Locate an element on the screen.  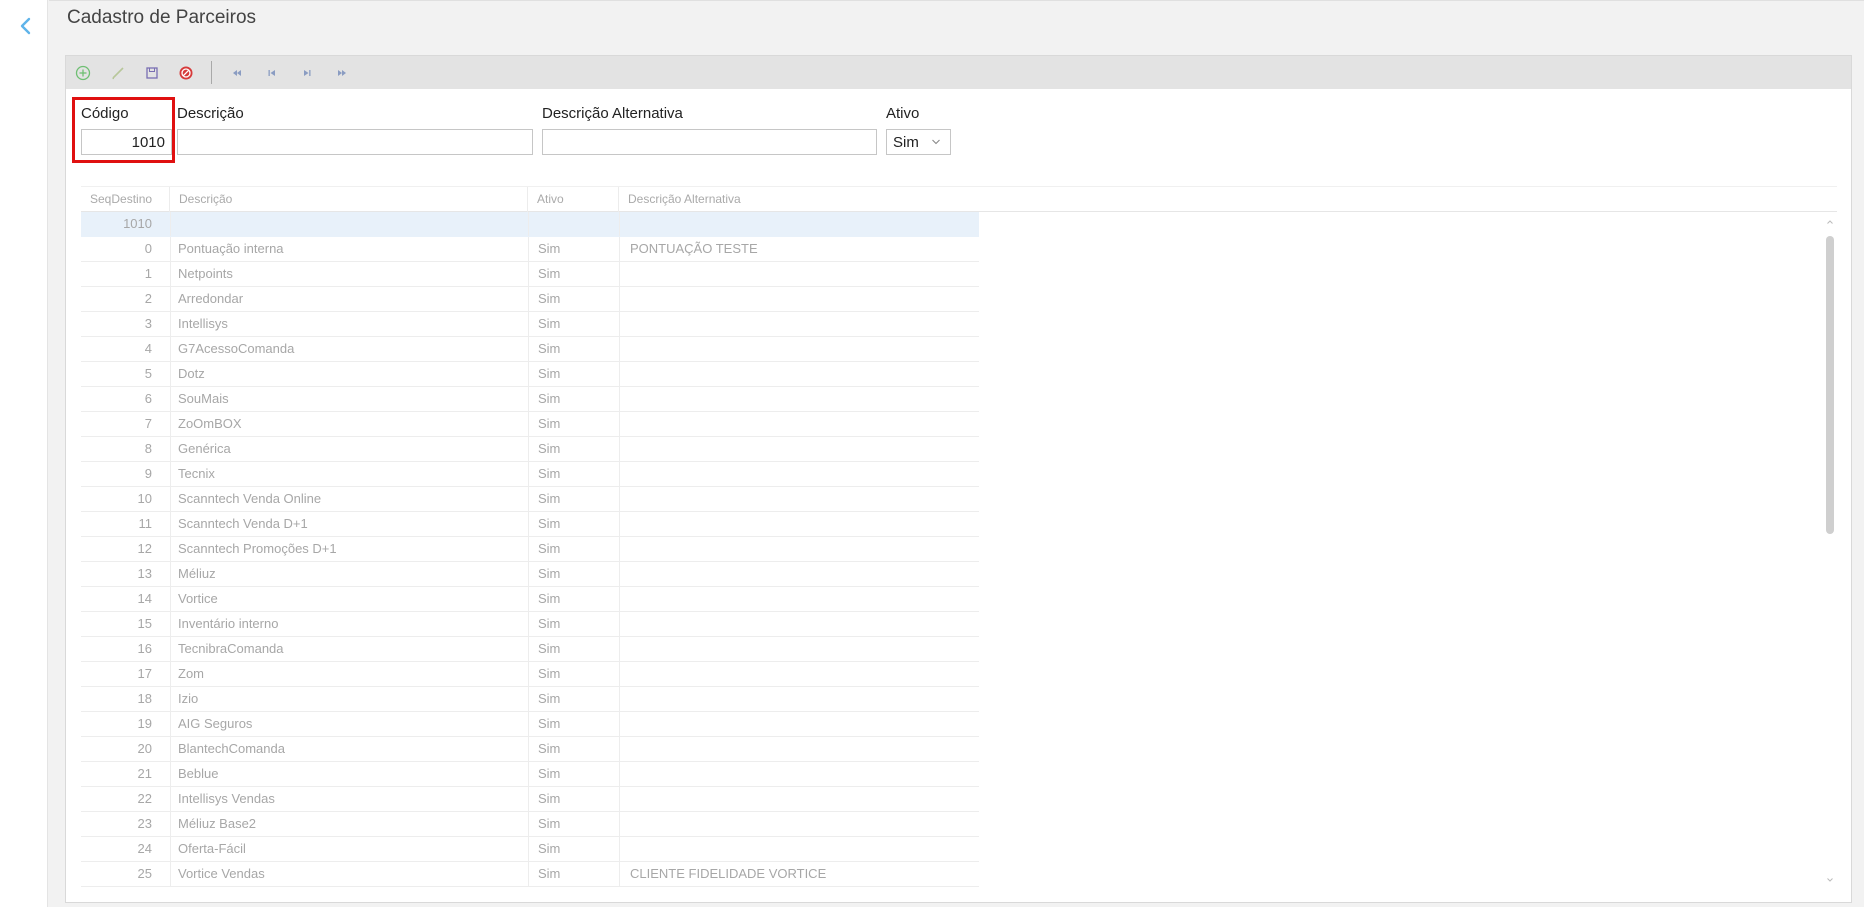
scroll-down-icon is located at coordinates (1830, 880).